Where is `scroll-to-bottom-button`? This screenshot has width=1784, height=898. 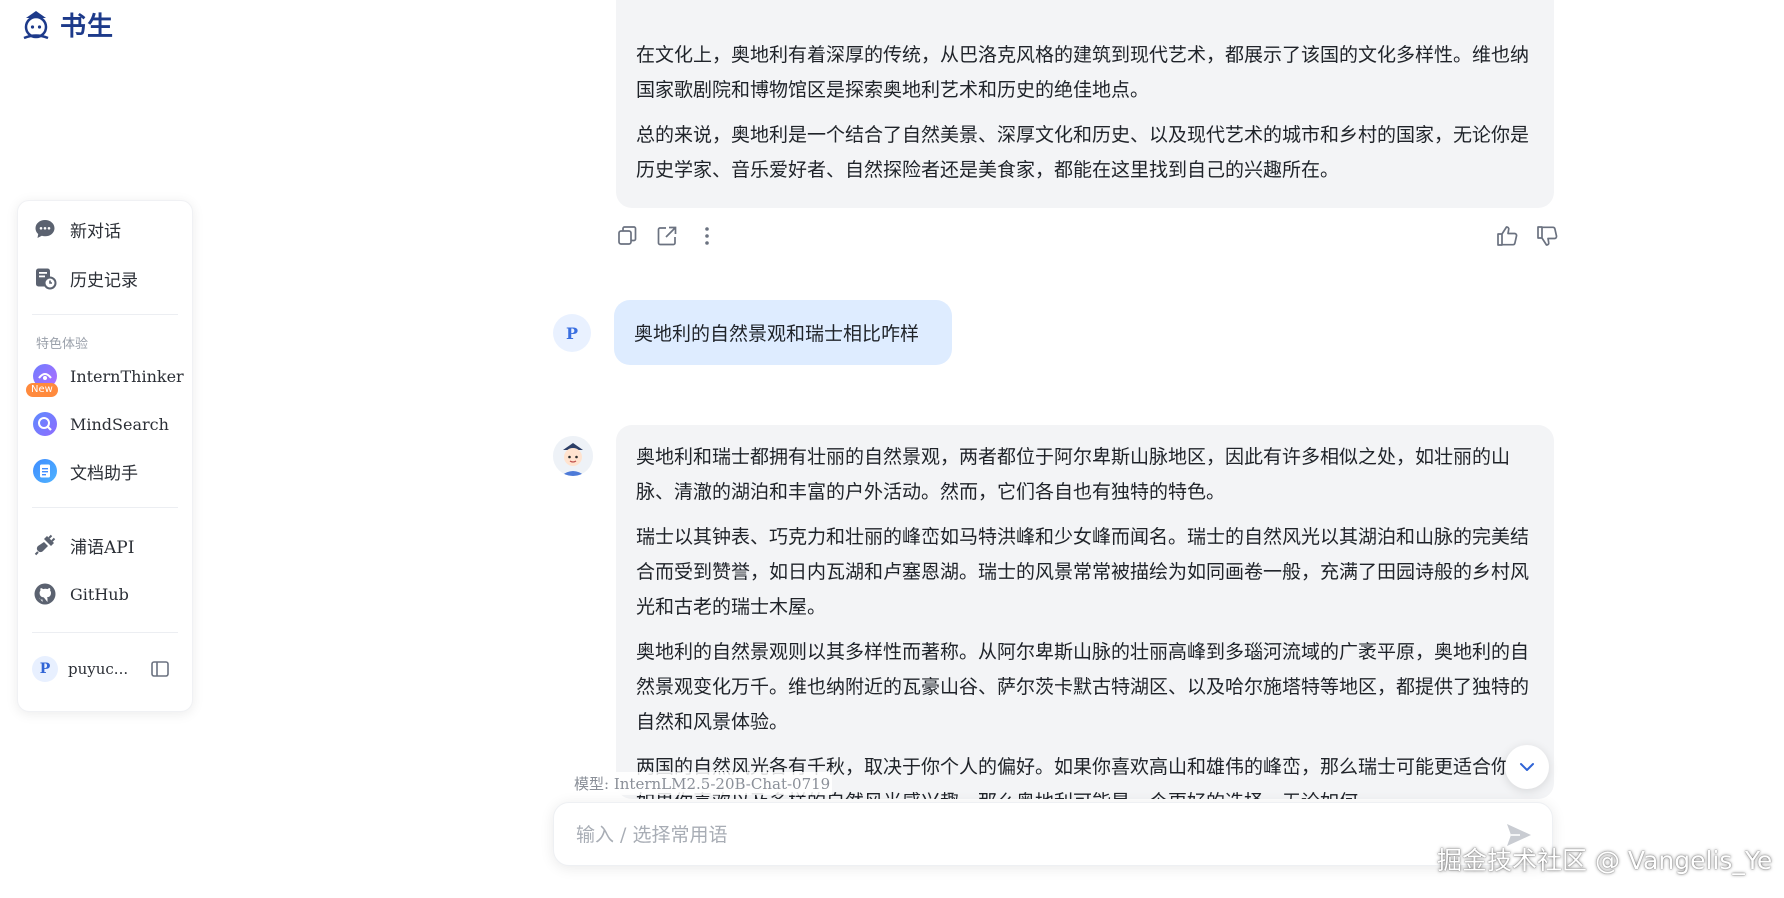
scroll-to-bottom-button is located at coordinates (1527, 767).